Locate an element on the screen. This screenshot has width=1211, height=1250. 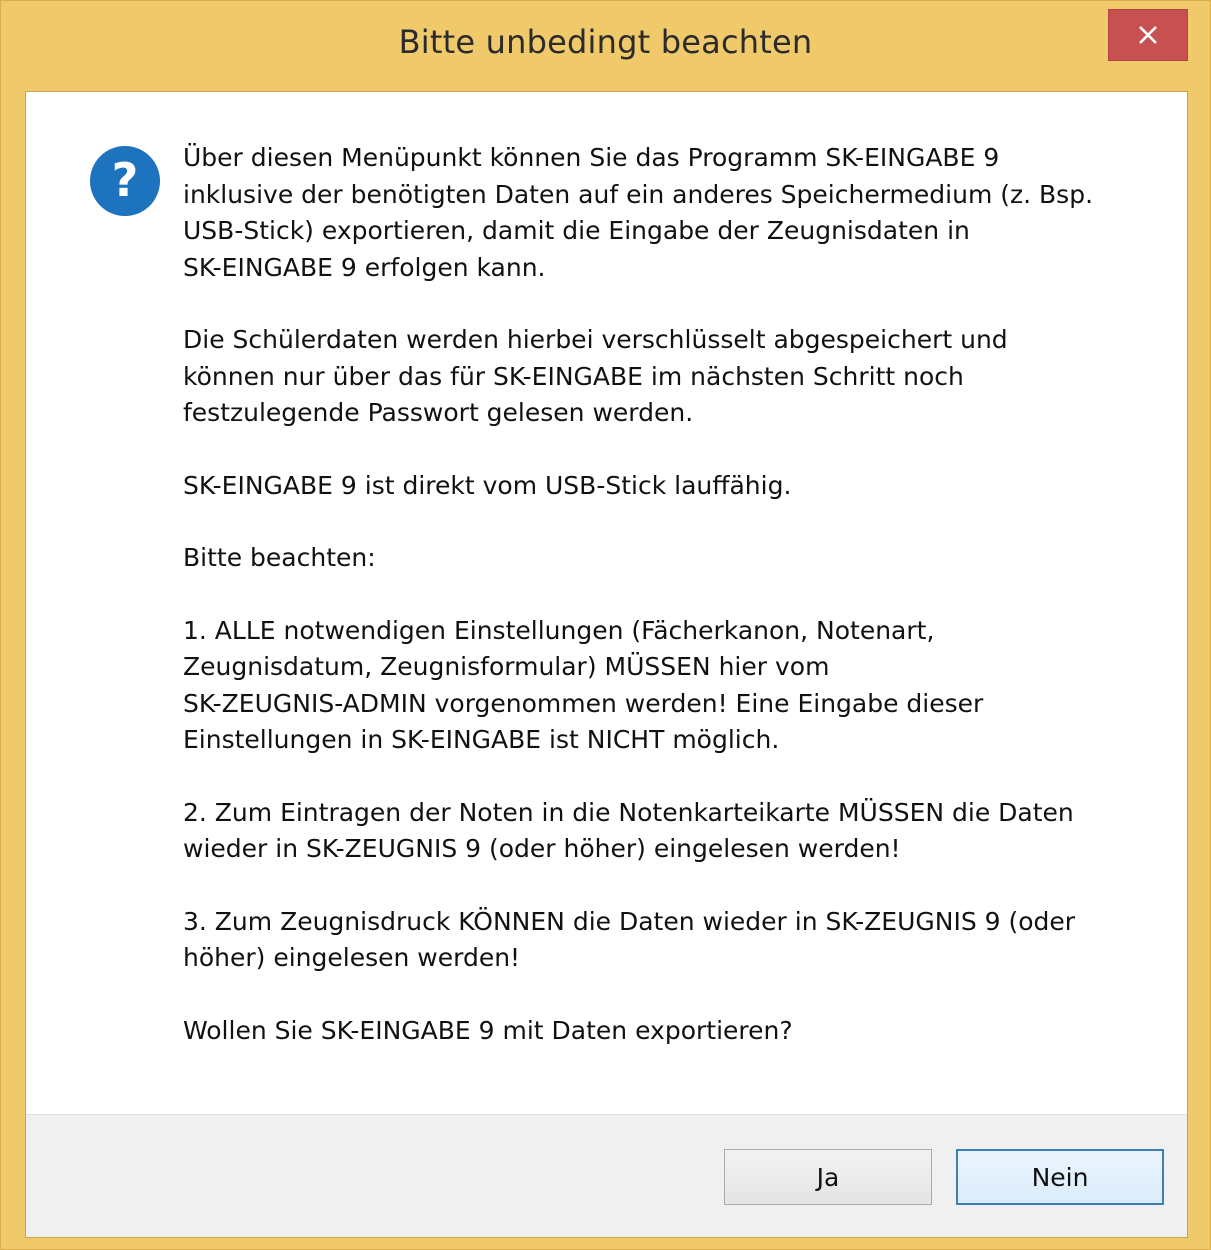
close-icon is located at coordinates (1148, 35).